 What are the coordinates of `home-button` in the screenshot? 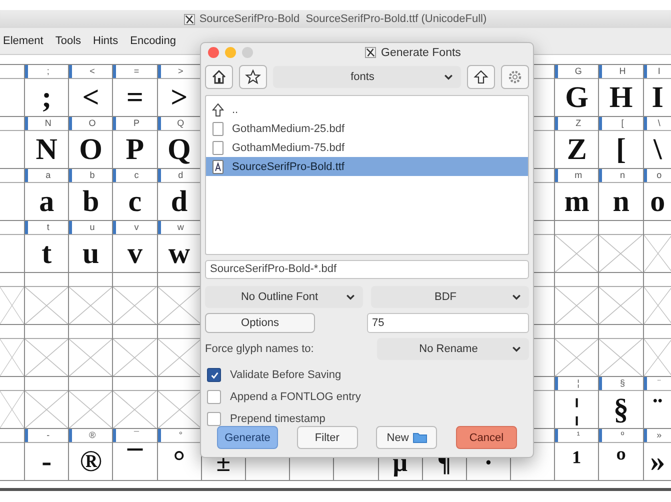 It's located at (219, 77).